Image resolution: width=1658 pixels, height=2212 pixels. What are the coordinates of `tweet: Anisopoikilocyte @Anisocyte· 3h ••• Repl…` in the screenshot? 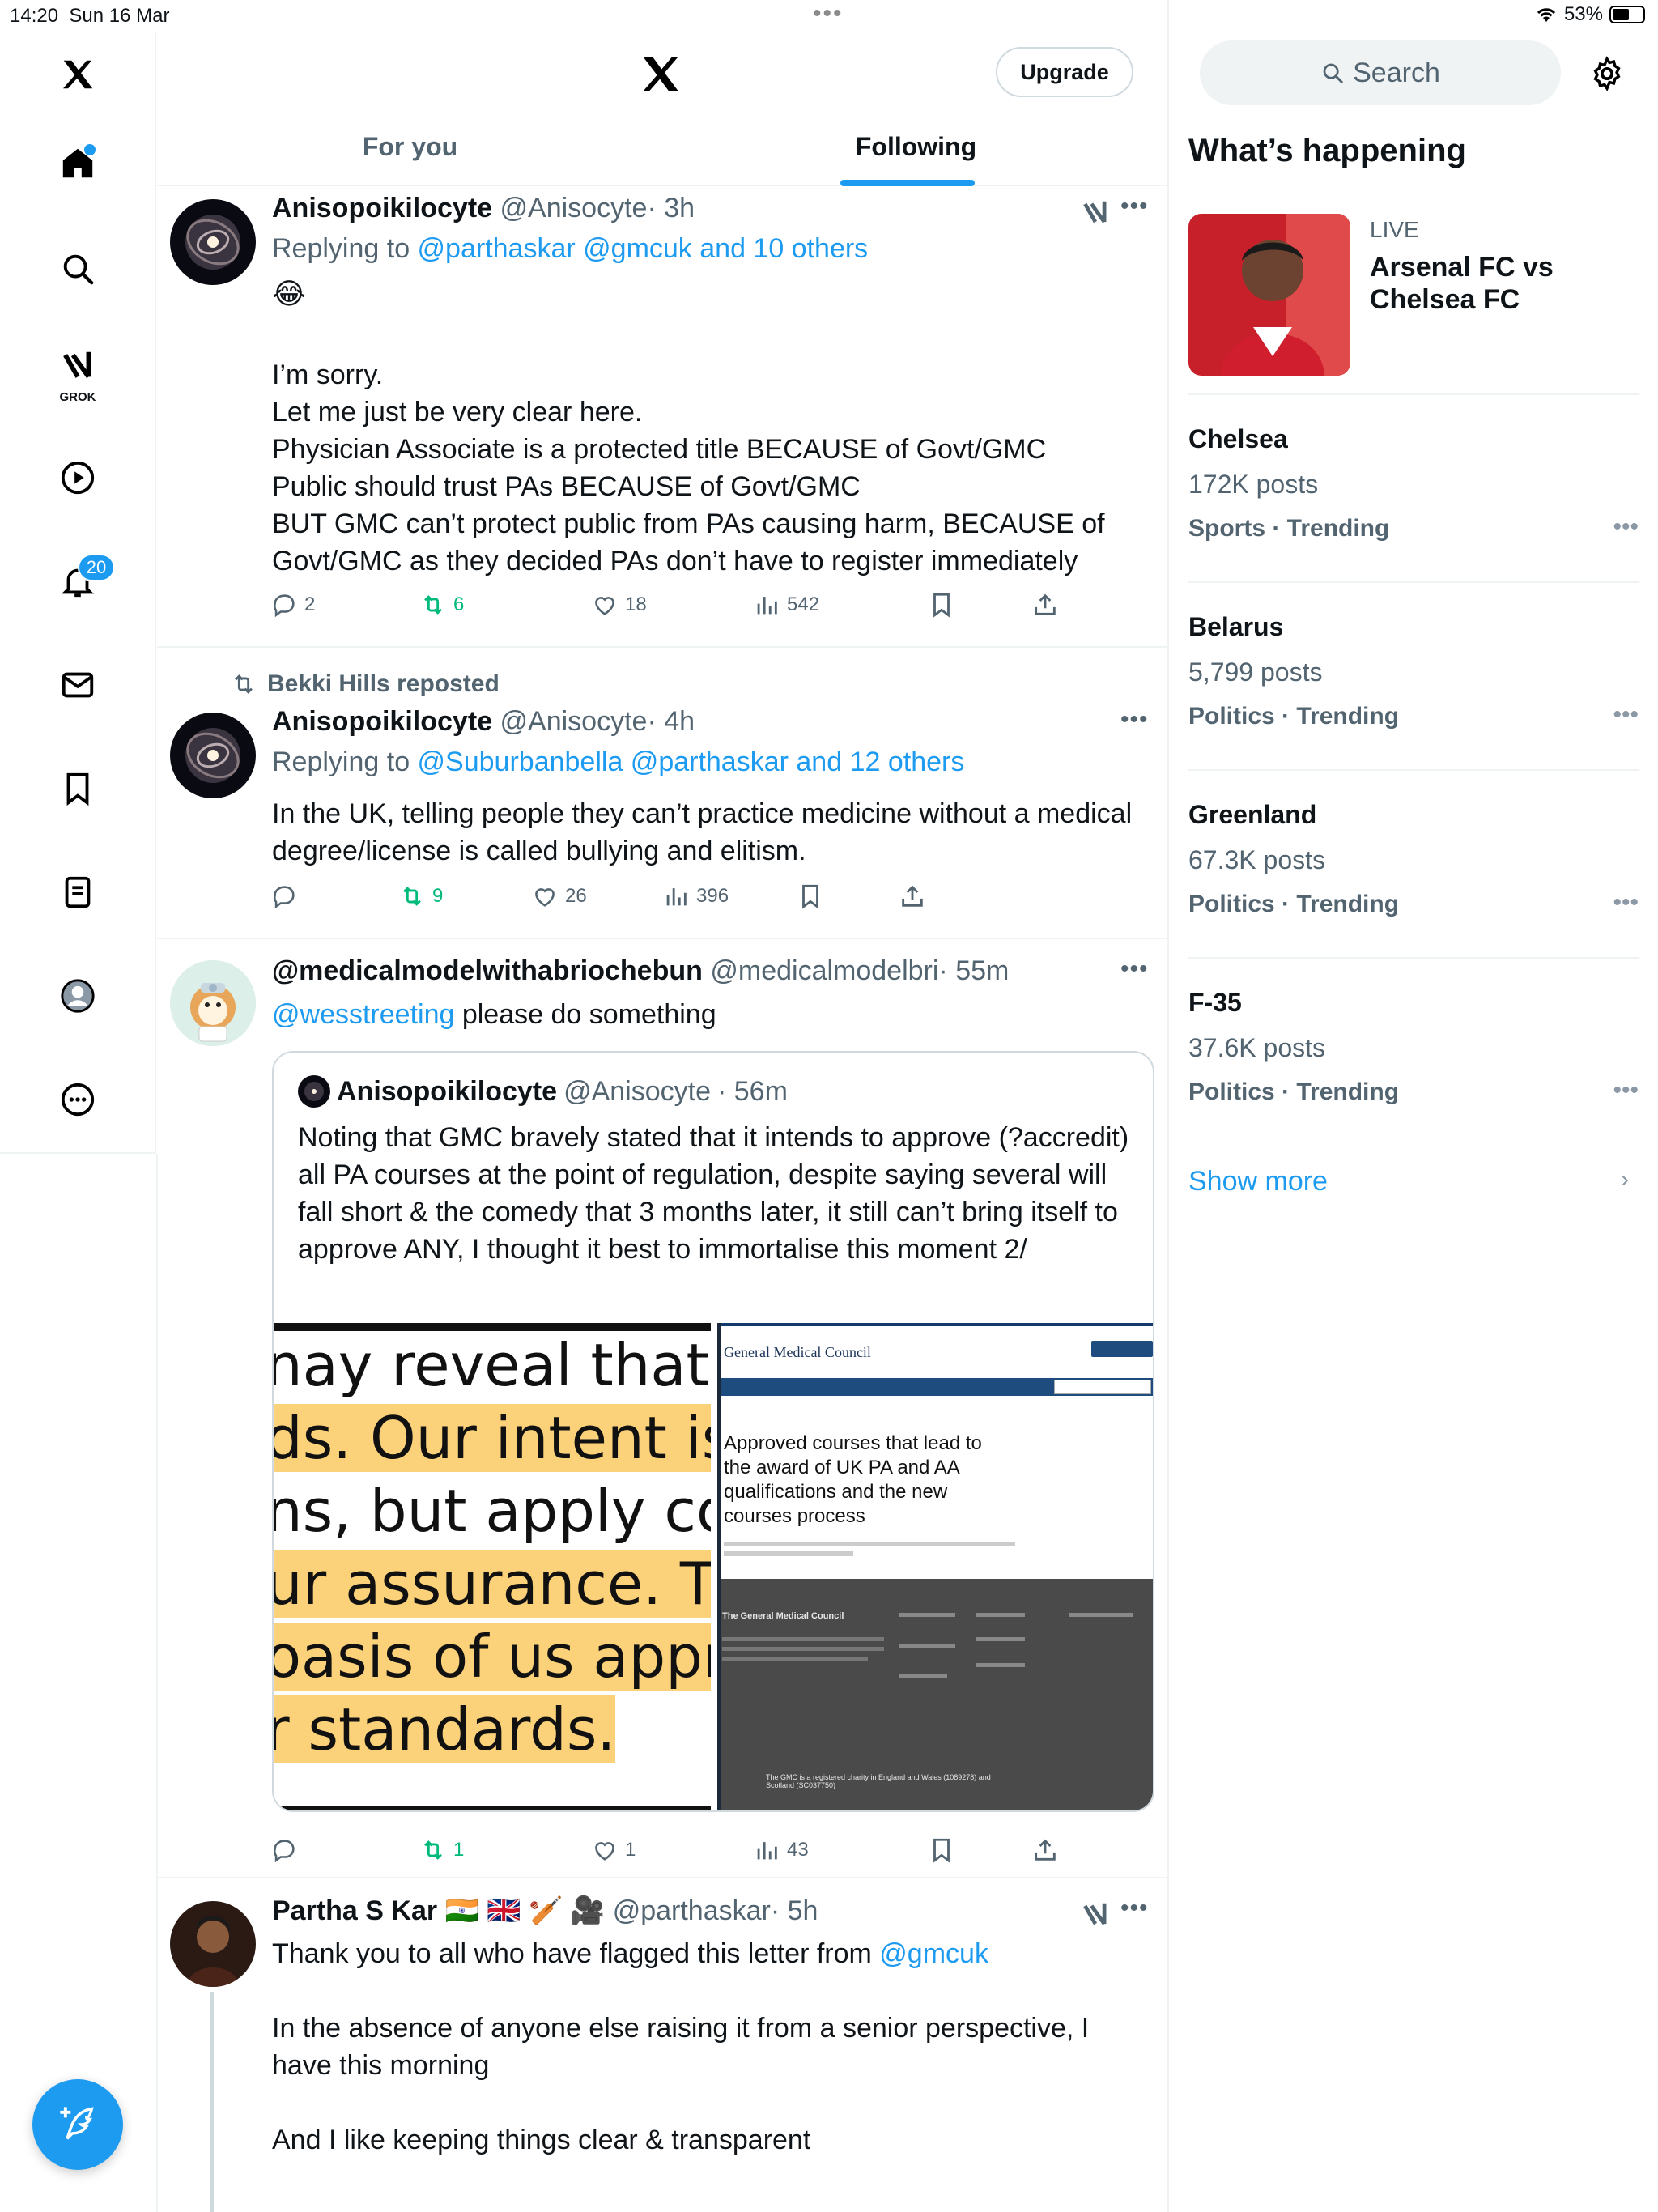 It's located at (662, 417).